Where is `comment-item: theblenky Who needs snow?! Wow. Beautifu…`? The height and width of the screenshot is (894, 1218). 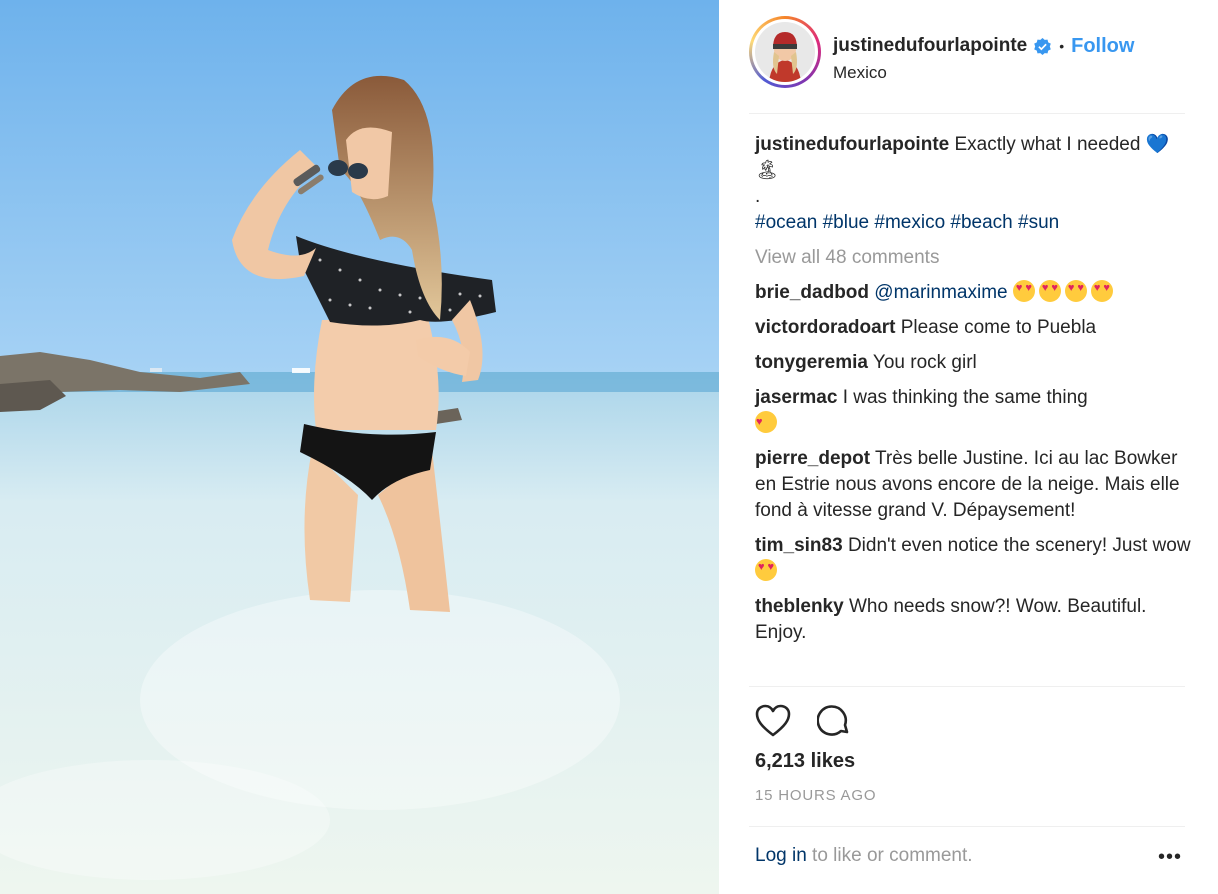
comment-item: theblenky Who needs snow?! Wow. Beautifu… is located at coordinates (973, 620).